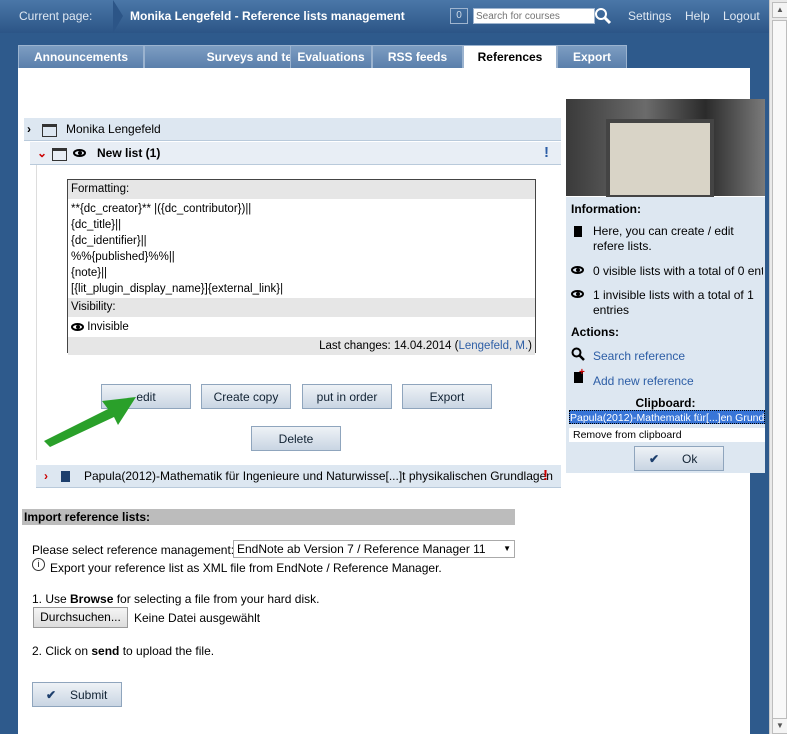  Describe the element at coordinates (643, 381) in the screenshot. I see `add-new-reference-link: Add new reference` at that location.